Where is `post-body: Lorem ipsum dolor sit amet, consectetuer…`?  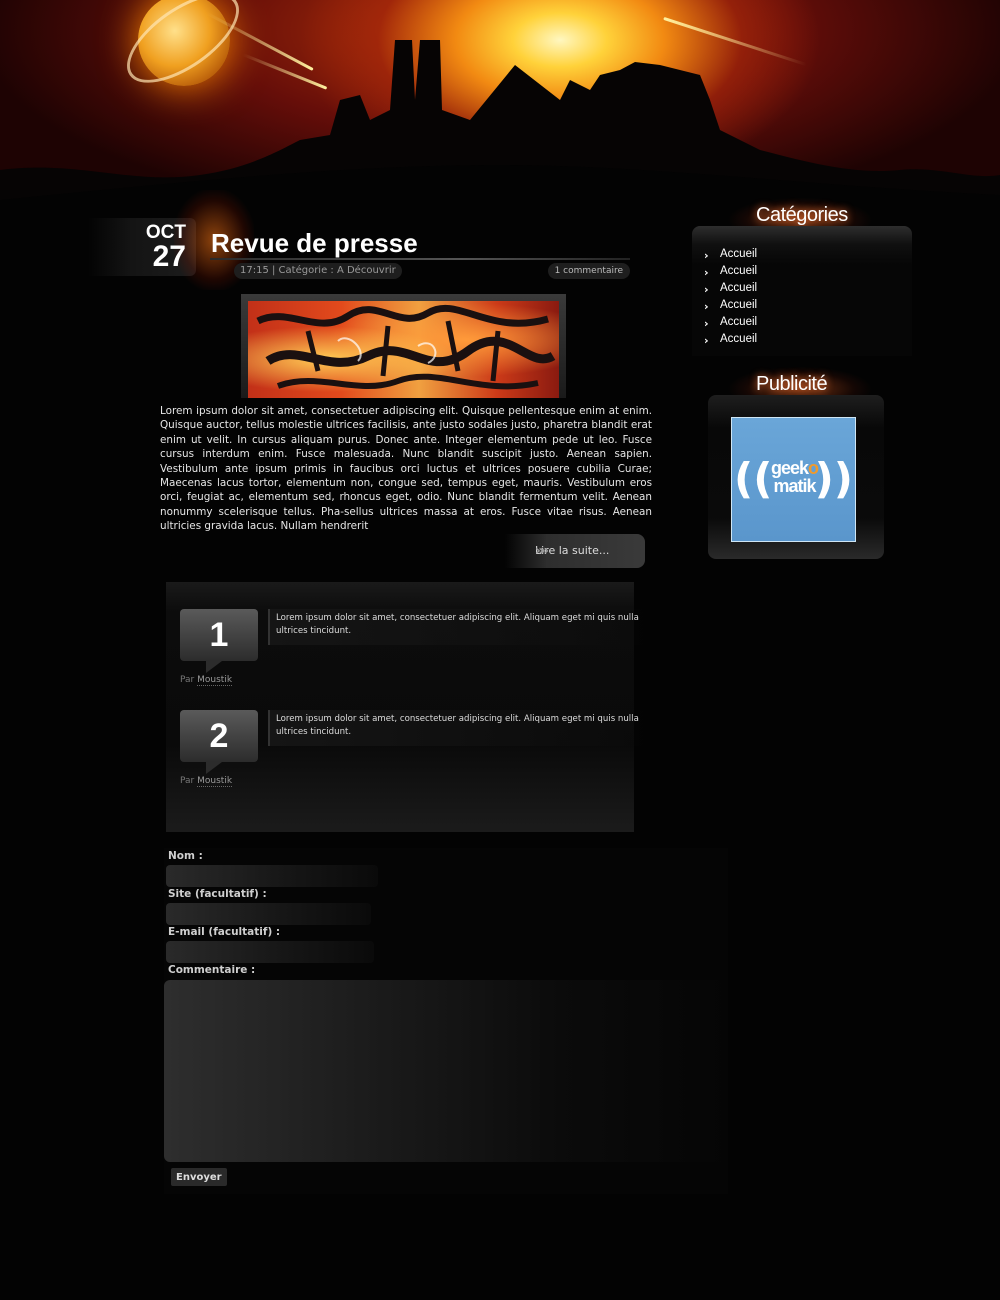
post-body: Lorem ipsum dolor sit amet, consectetuer… is located at coordinates (406, 469).